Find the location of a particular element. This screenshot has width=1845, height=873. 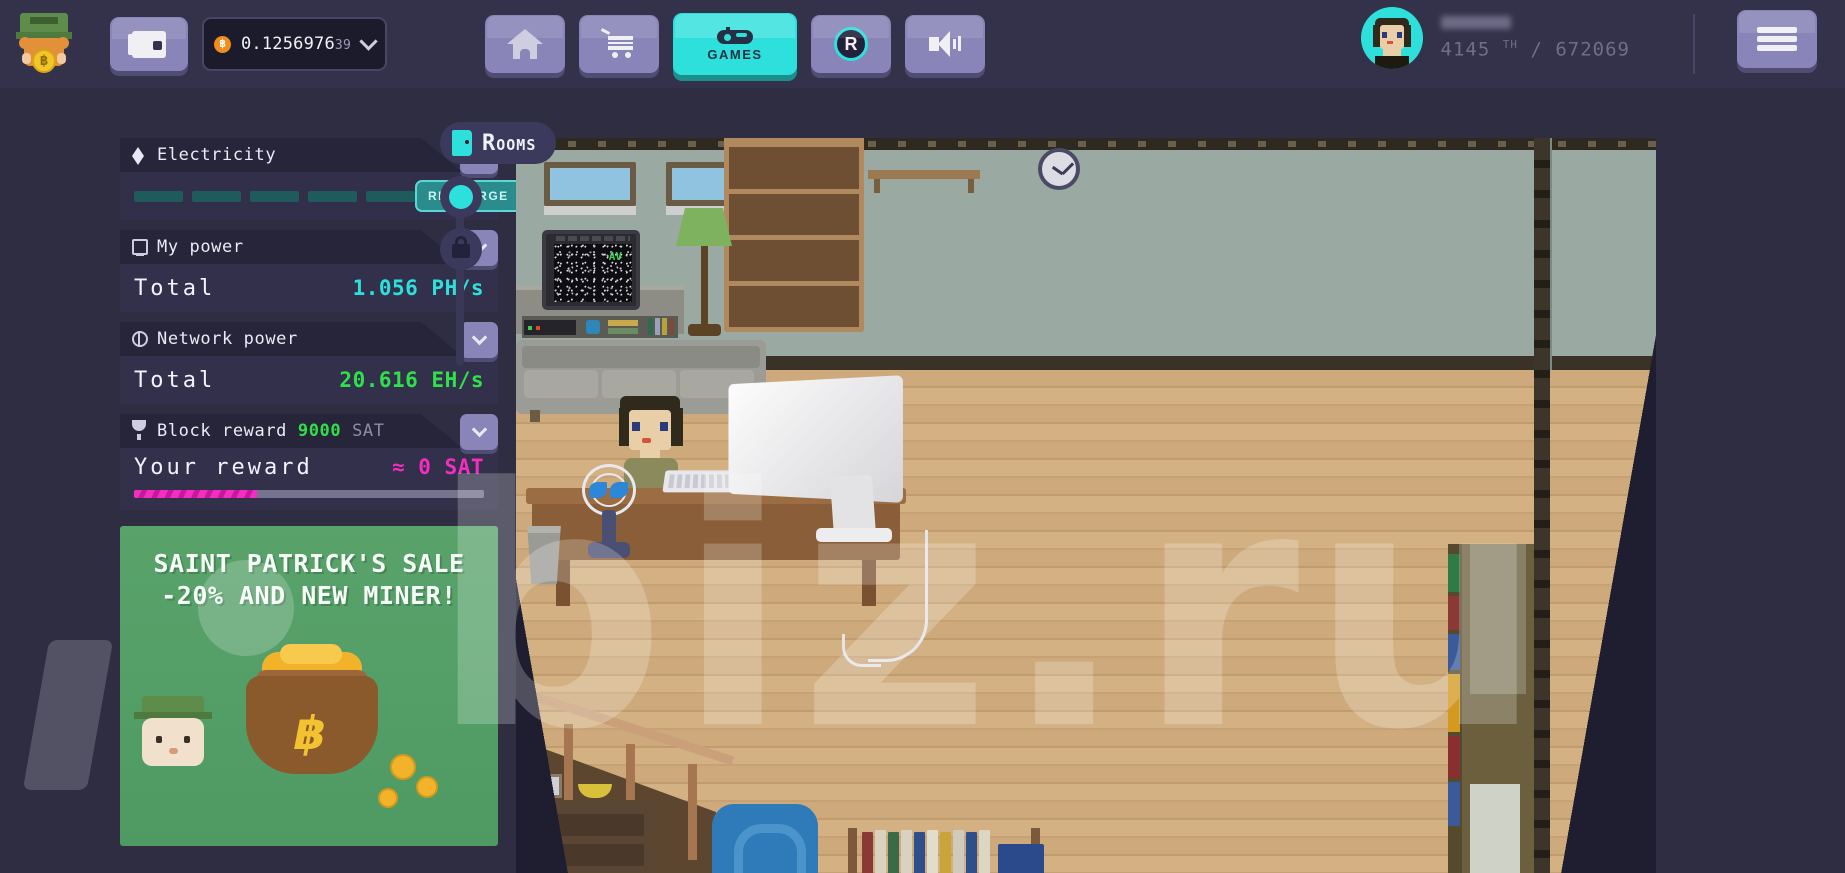

rooms-navigator: Rooms is located at coordinates (505, 262).